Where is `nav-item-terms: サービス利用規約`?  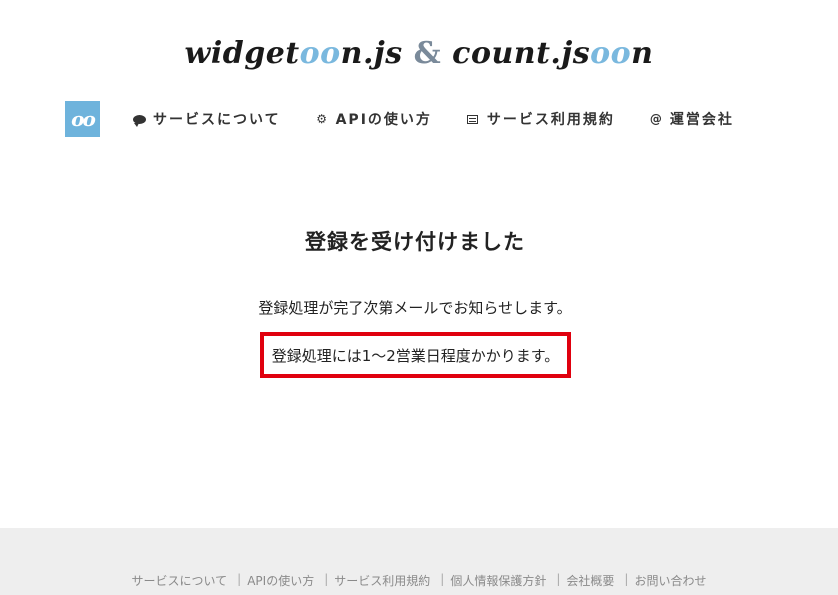
nav-item-terms: サービス利用規約 is located at coordinates (540, 119).